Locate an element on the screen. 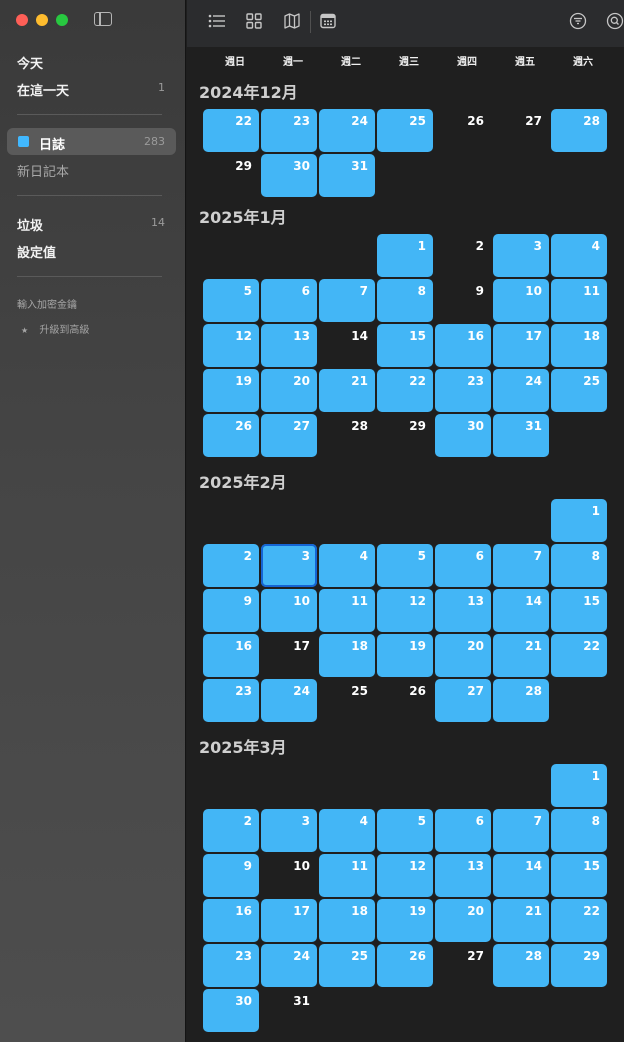 The height and width of the screenshot is (1042, 624). calendar-day: 26 is located at coordinates (463, 130).